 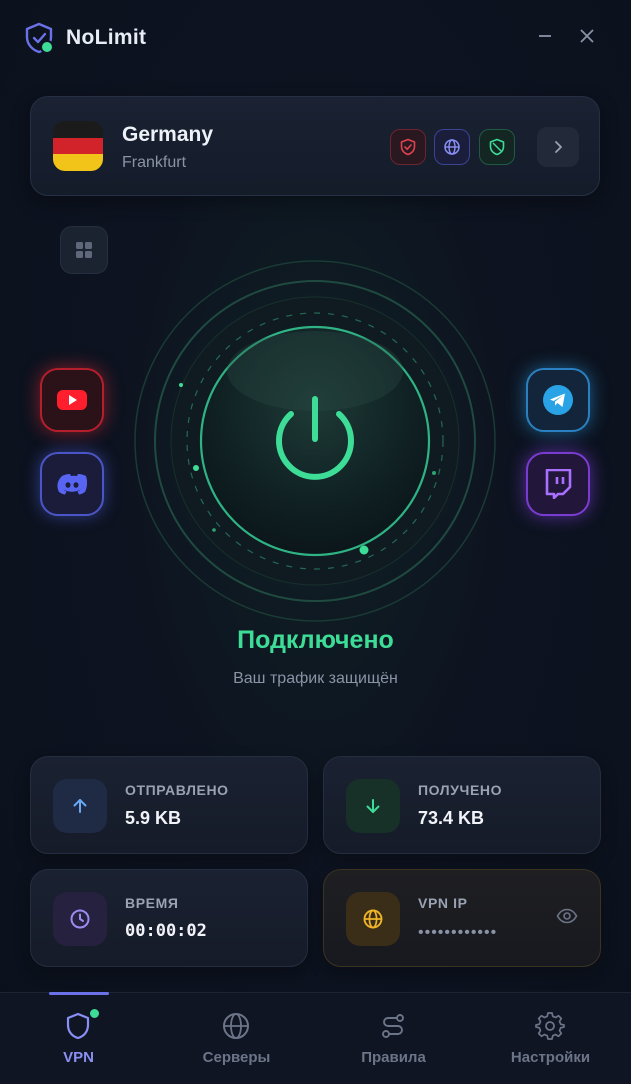 I want to click on ip-label: VPN IP, so click(x=443, y=903).